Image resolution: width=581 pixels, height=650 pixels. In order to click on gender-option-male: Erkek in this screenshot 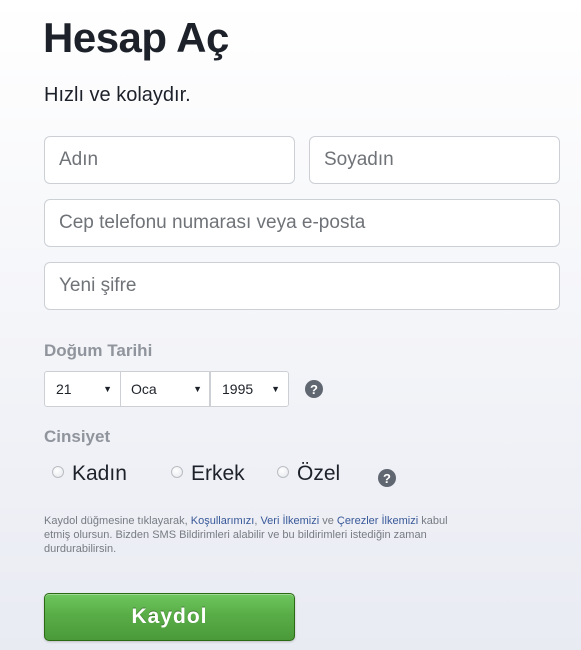, I will do `click(208, 474)`.